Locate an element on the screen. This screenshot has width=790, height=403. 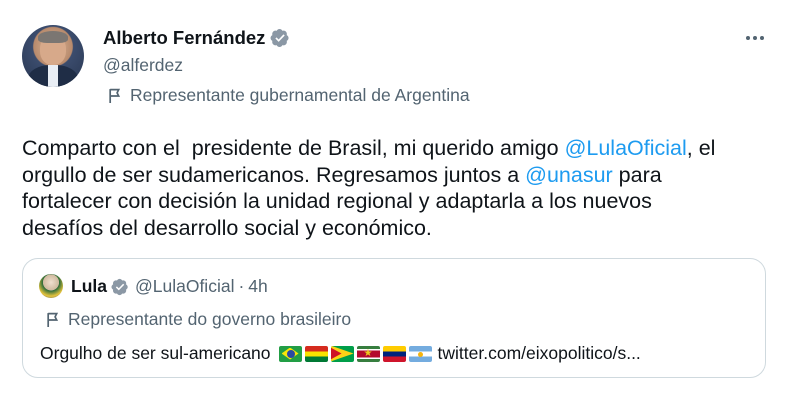
flag-emojis is located at coordinates (355, 353).